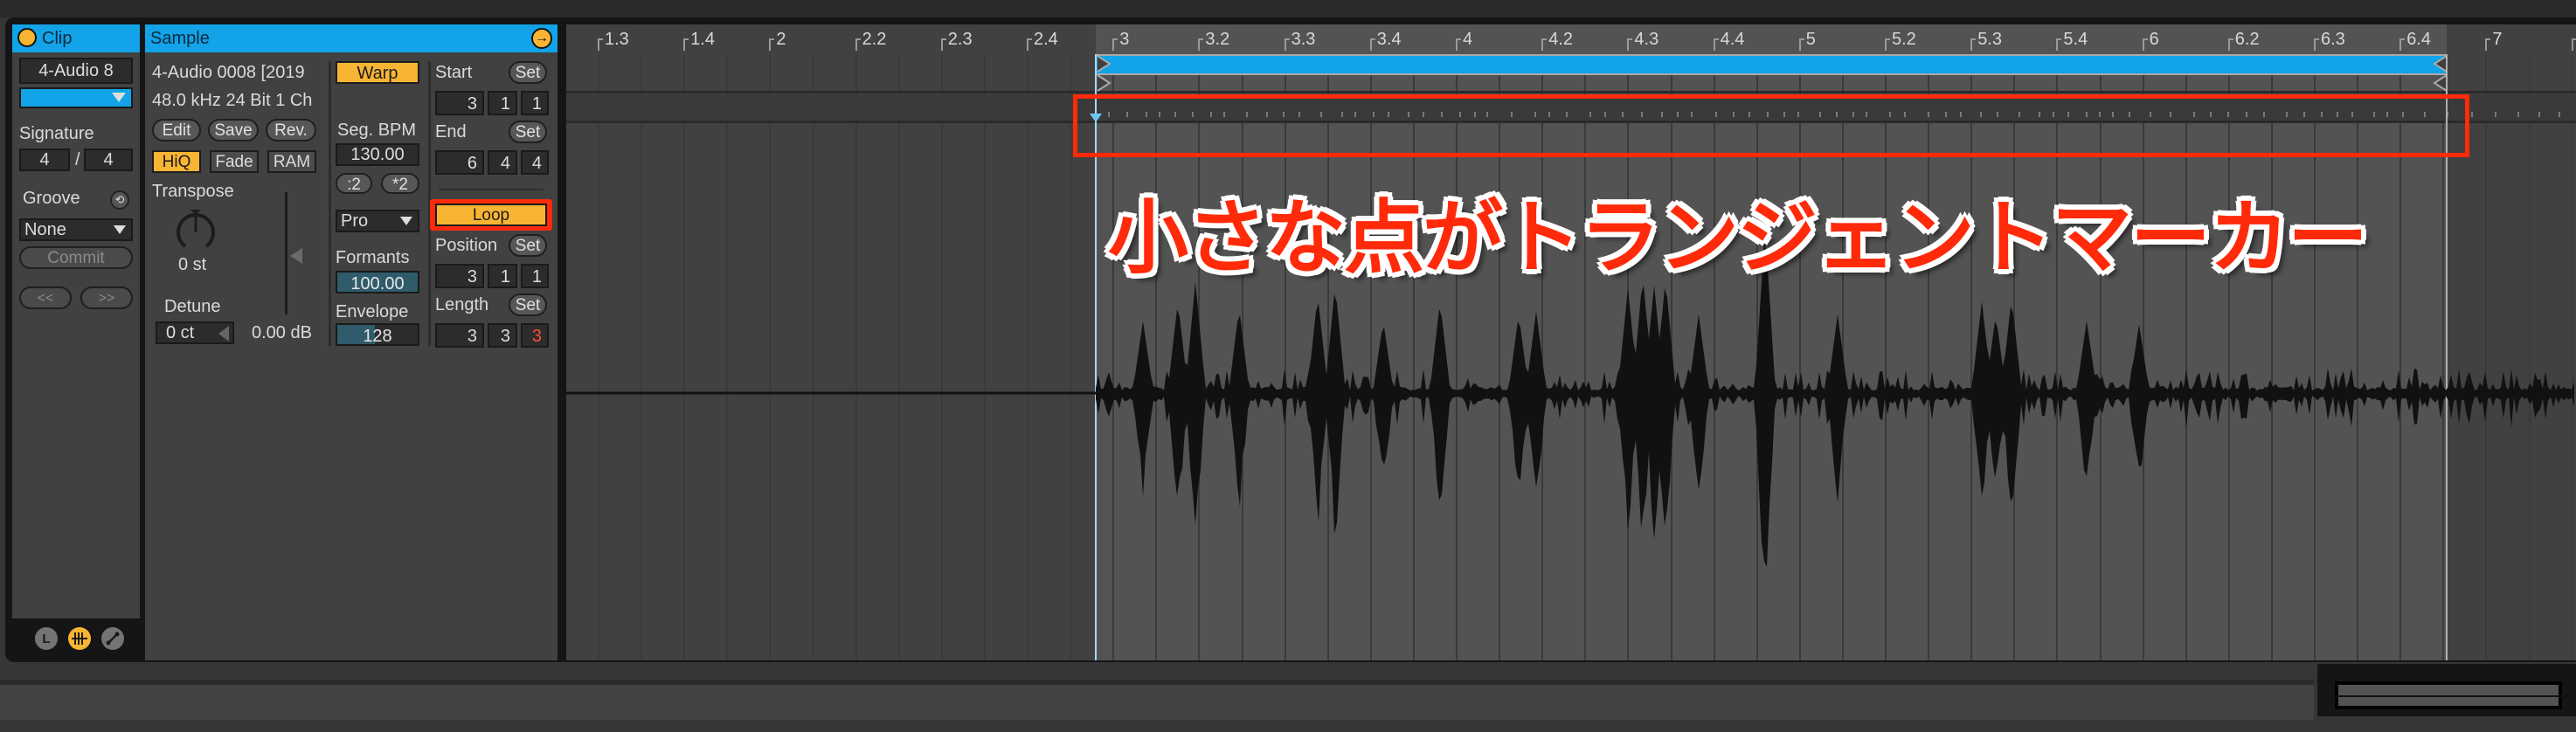 The image size is (2576, 732). Describe the element at coordinates (291, 161) in the screenshot. I see `ram-toggle: RAM` at that location.